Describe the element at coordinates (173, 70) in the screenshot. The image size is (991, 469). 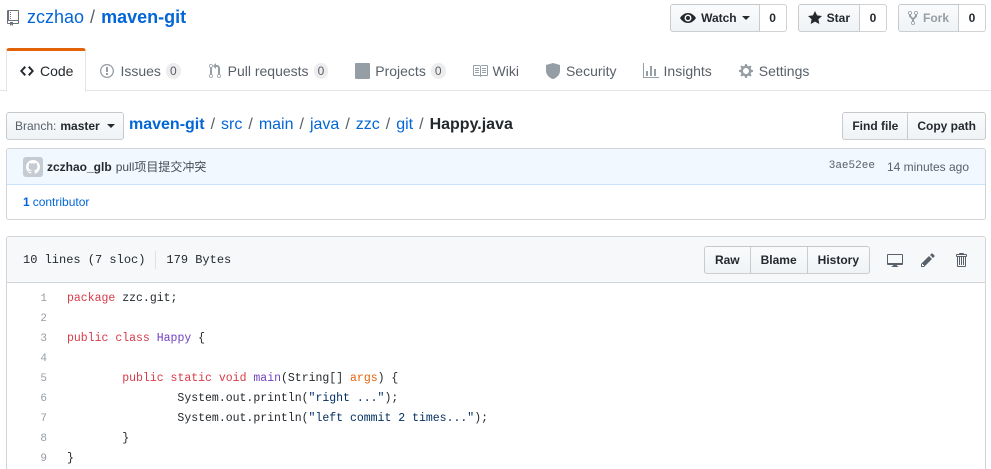
I see `issues-counter: 0` at that location.